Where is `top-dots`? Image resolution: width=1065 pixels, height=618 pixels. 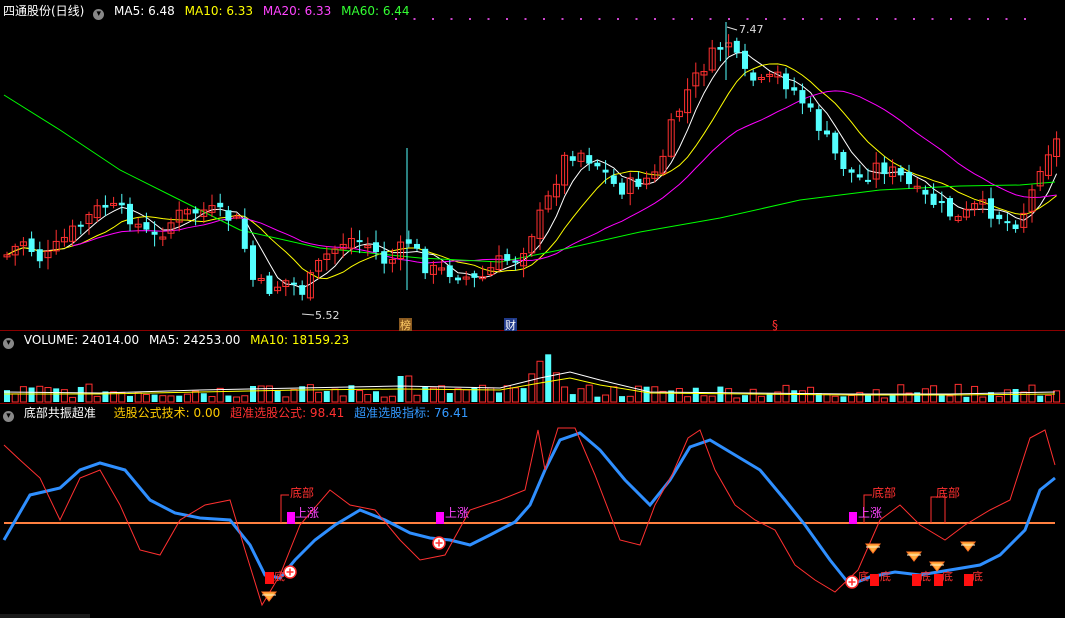
top-dots is located at coordinates (710, 19).